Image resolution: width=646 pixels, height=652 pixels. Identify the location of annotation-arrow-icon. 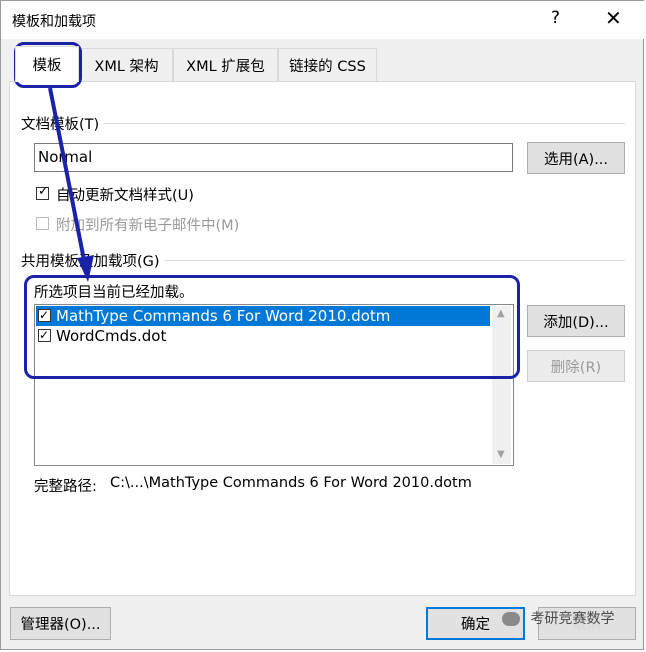
(71, 184).